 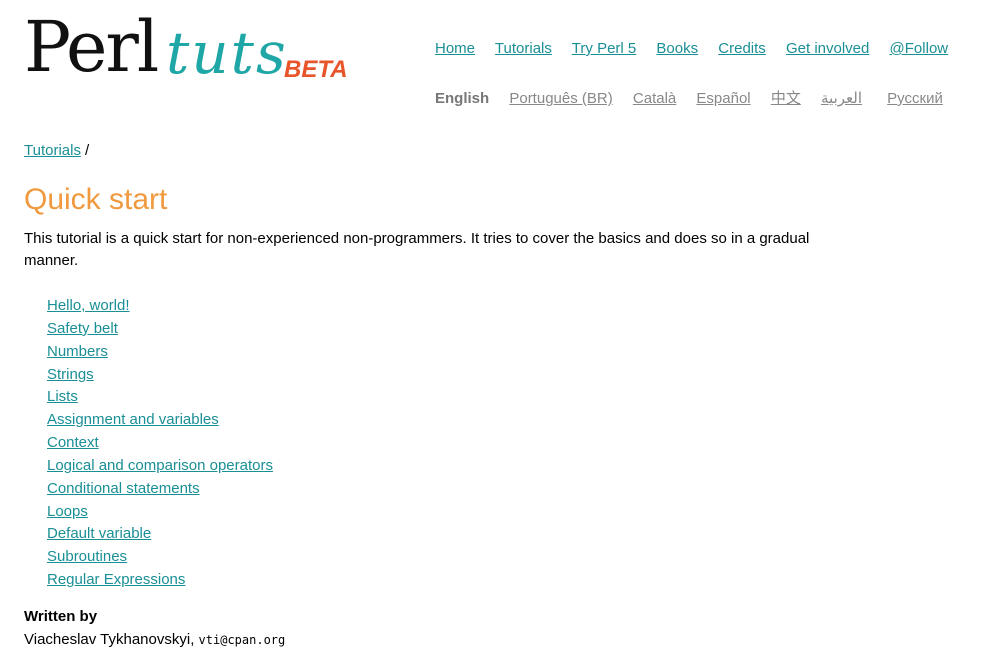 What do you see at coordinates (67, 511) in the screenshot?
I see `toc-link-loops: Loops` at bounding box center [67, 511].